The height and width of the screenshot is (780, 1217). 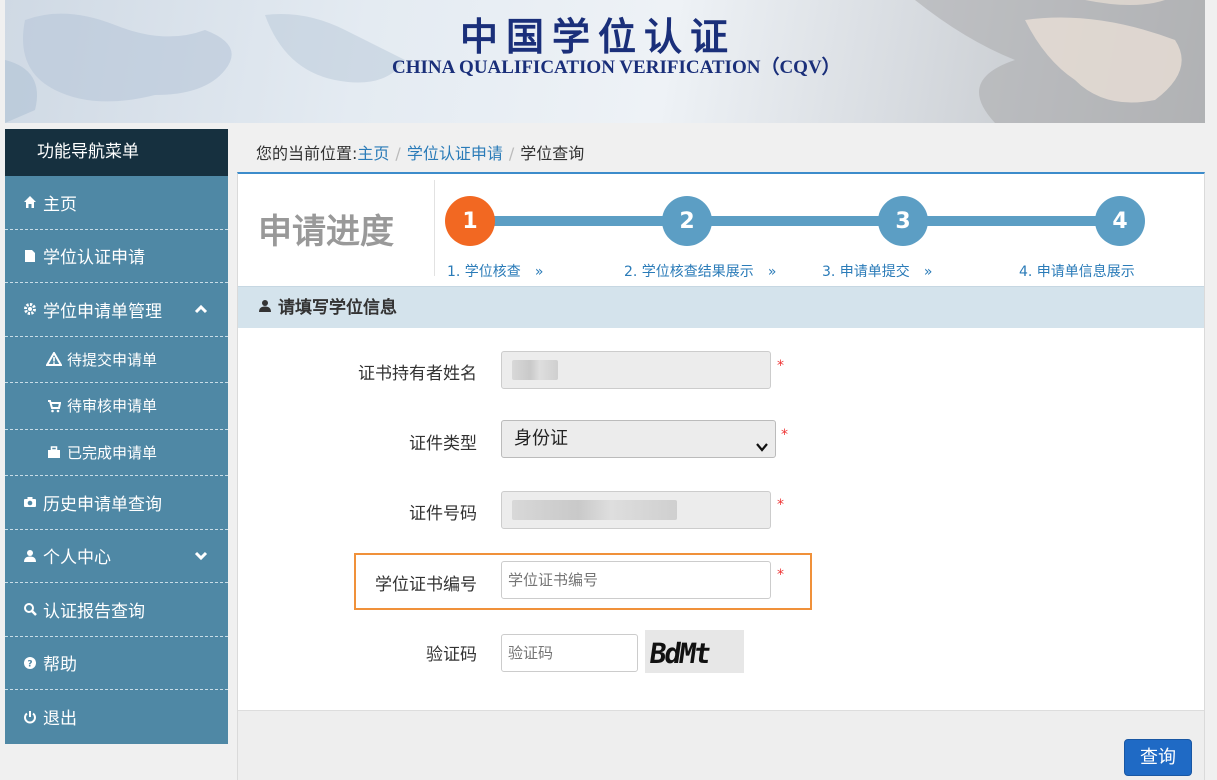 What do you see at coordinates (60, 204) in the screenshot?
I see `sidebar-item-label: 主页` at bounding box center [60, 204].